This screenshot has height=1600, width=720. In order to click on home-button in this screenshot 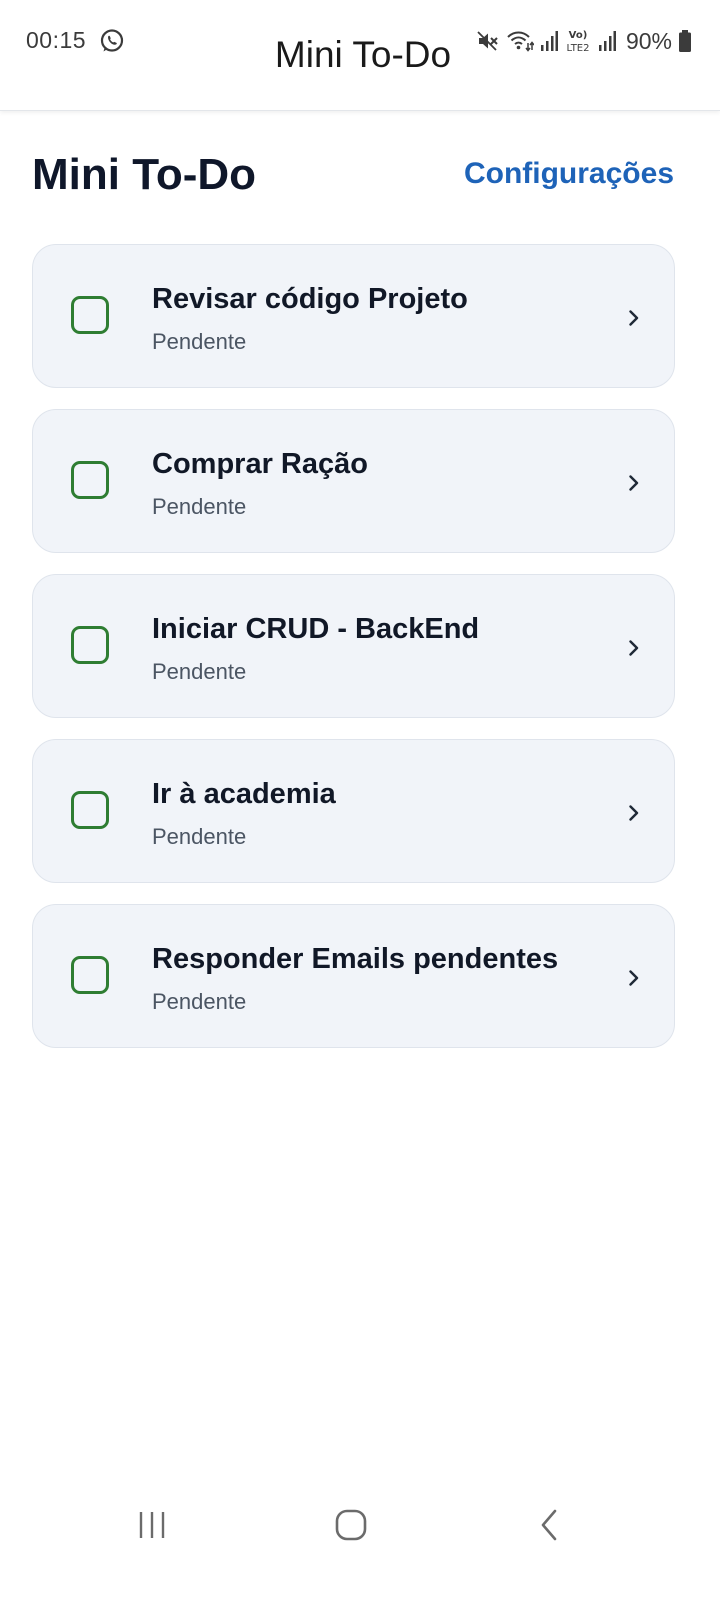, I will do `click(351, 1525)`.